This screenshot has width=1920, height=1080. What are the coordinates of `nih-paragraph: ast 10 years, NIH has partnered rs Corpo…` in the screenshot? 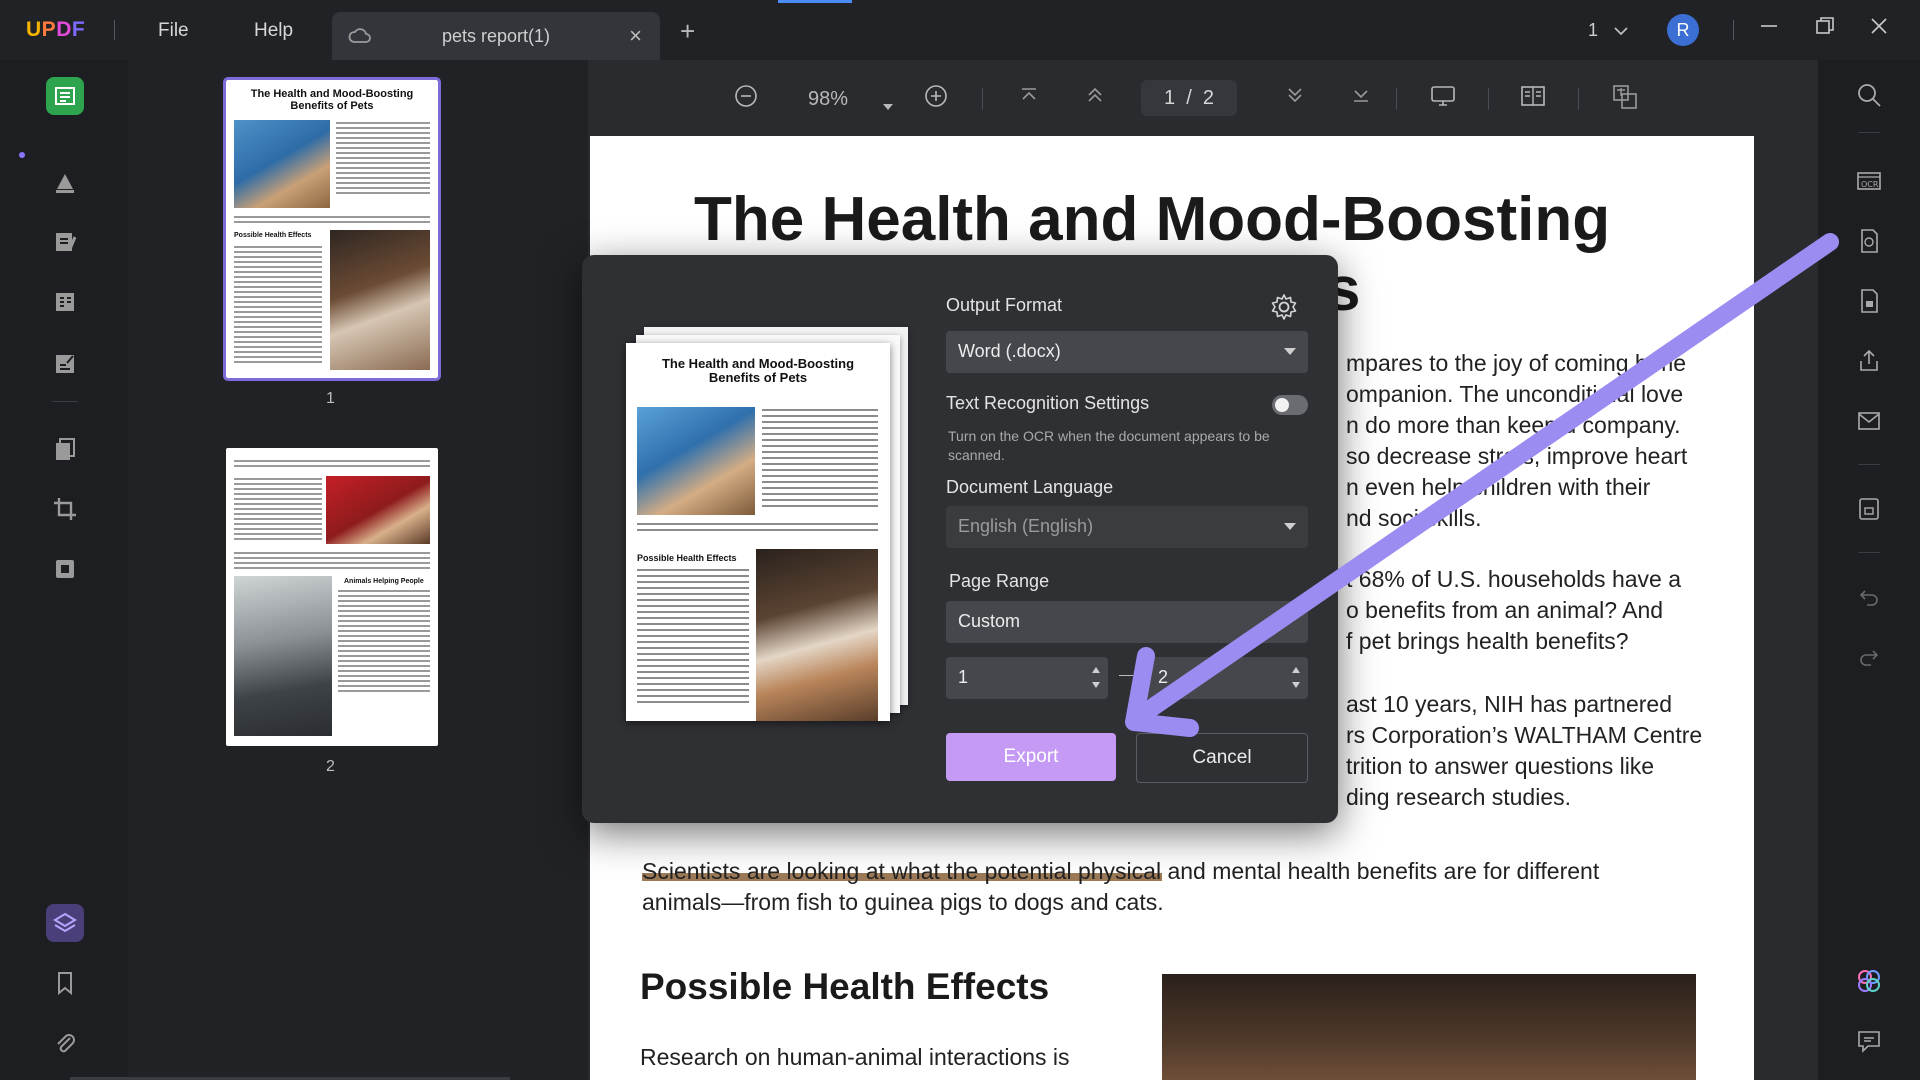 It's located at (1524, 750).